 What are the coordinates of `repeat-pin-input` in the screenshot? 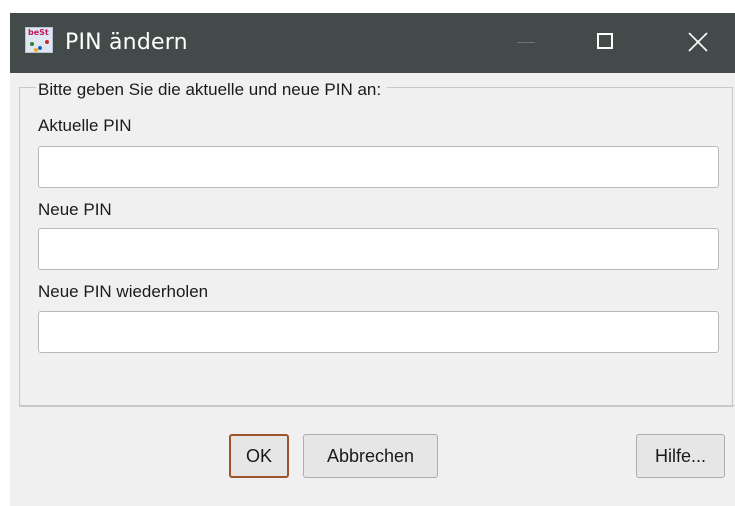 It's located at (378, 332).